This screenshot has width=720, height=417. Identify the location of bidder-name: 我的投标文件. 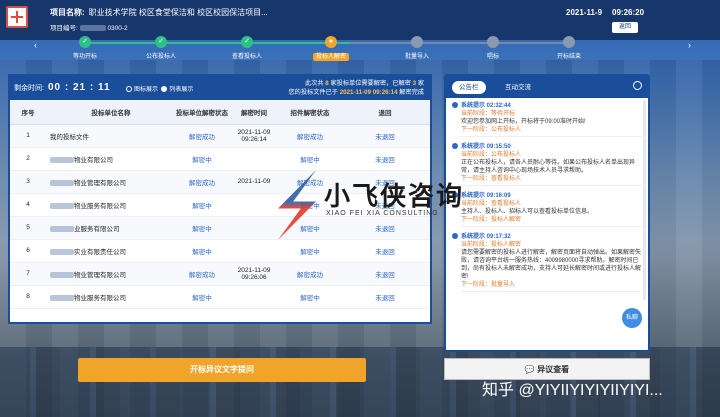
(111, 136).